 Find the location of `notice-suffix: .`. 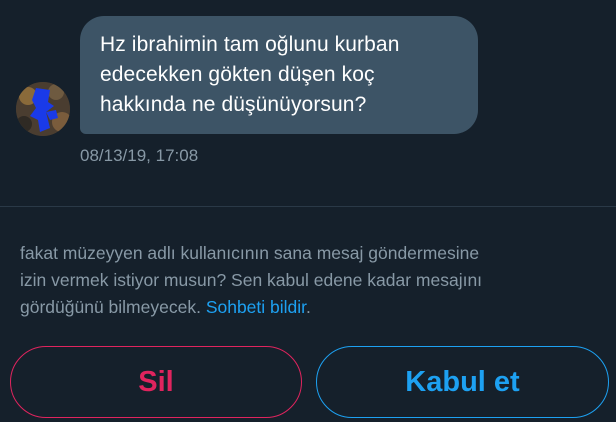

notice-suffix: . is located at coordinates (308, 307).